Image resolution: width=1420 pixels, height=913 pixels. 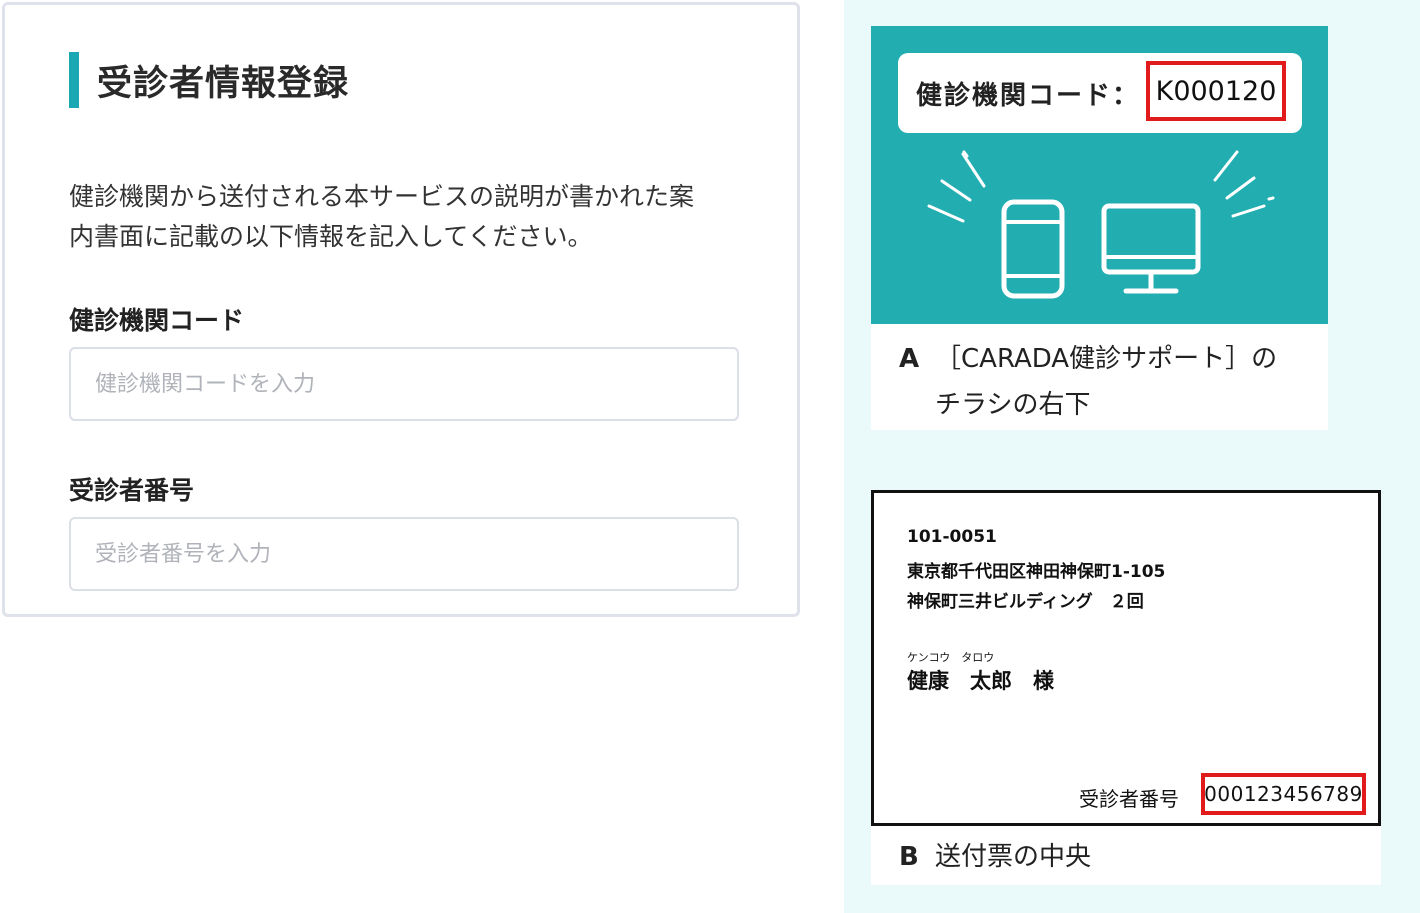 I want to click on monitor-icon, so click(x=1151, y=248).